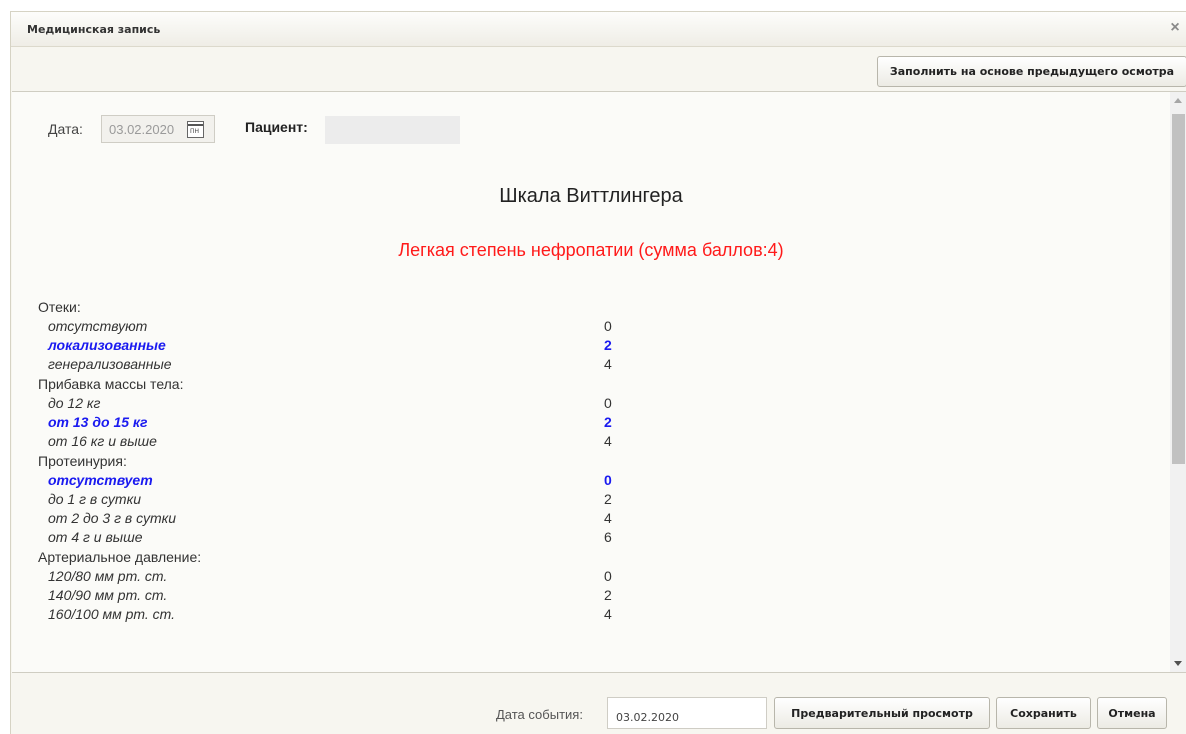  I want to click on criteria-option-label: отсутствуют, so click(98, 326).